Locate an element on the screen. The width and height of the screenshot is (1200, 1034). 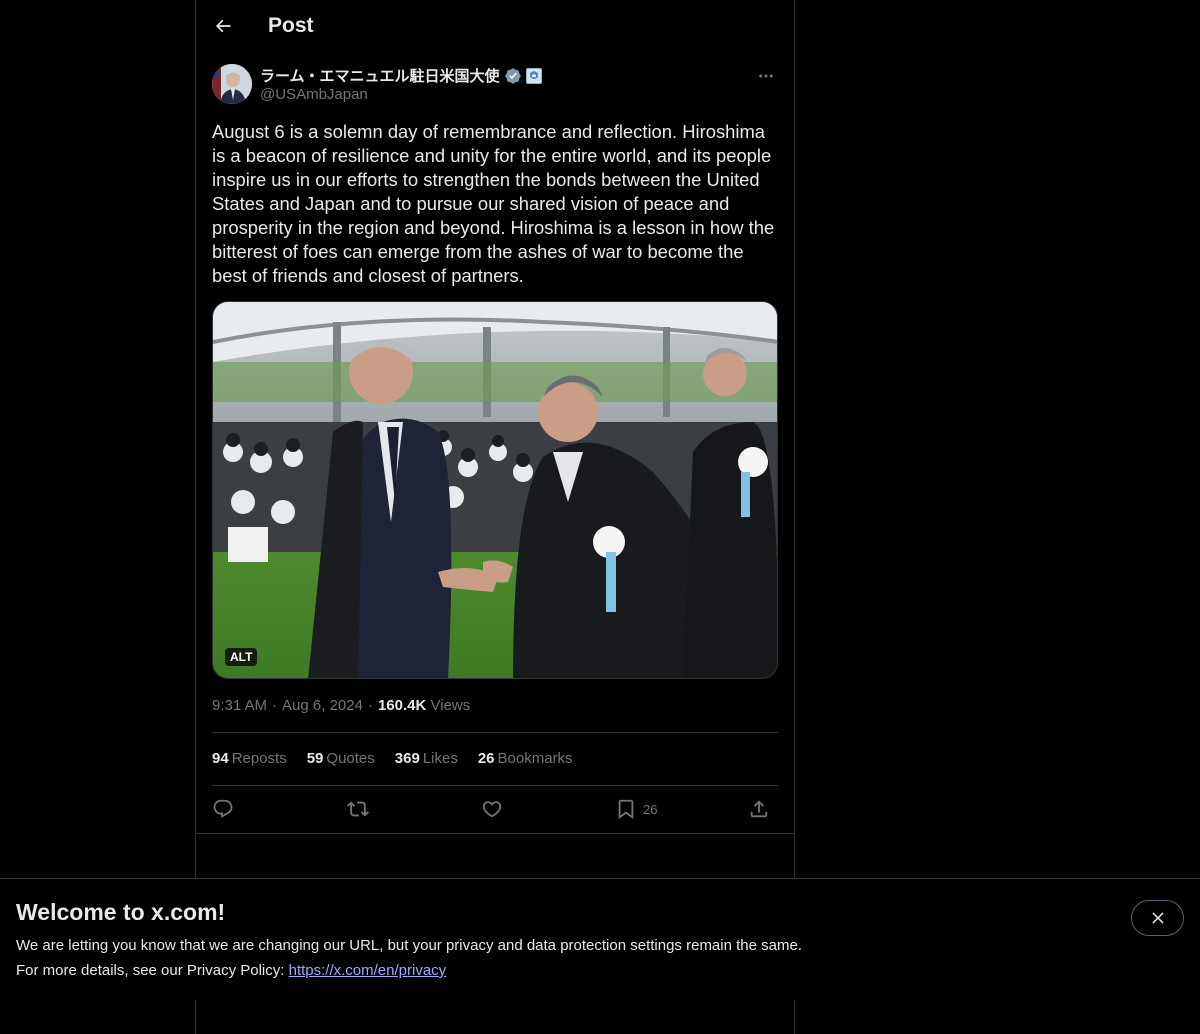
stat-reposts: 94 Reposts is located at coordinates (249, 758).